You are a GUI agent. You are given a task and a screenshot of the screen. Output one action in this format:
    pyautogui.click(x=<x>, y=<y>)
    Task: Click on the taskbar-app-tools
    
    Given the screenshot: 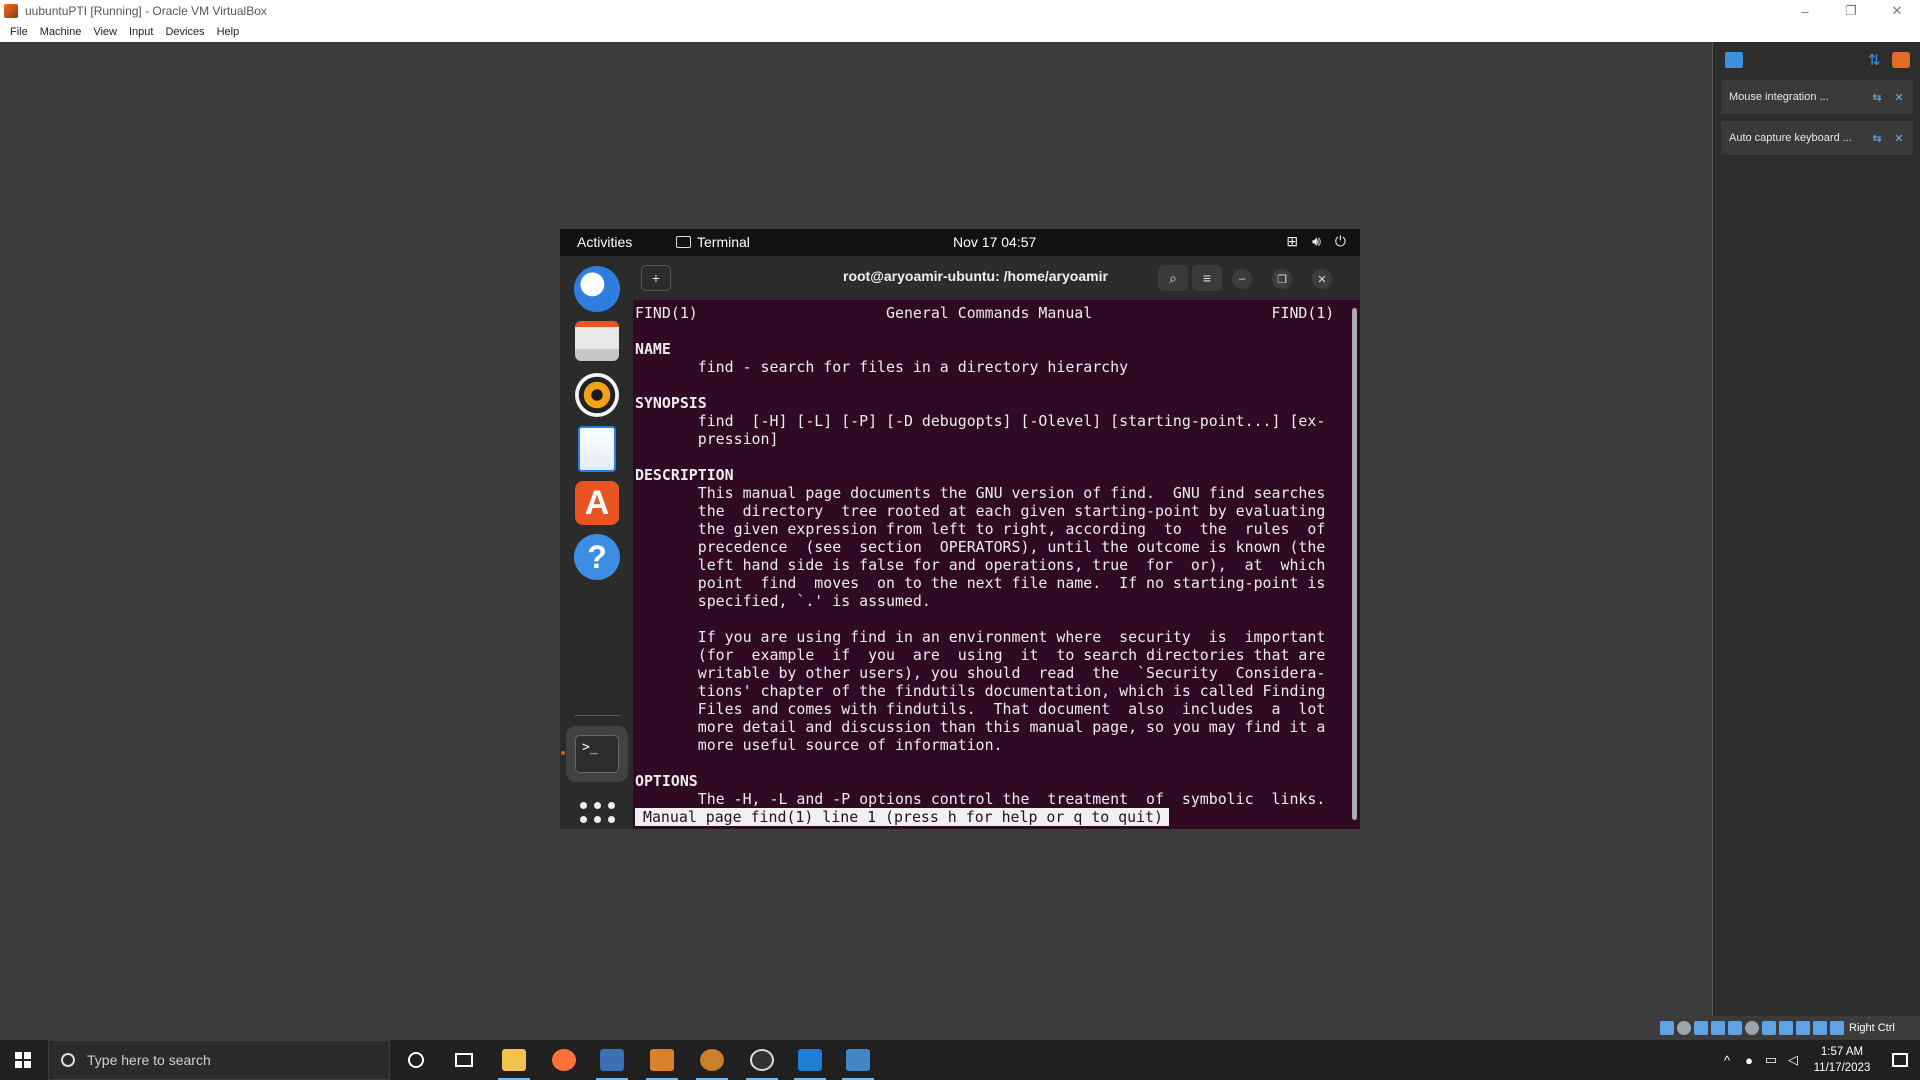 What is the action you would take?
    pyautogui.click(x=662, y=1060)
    